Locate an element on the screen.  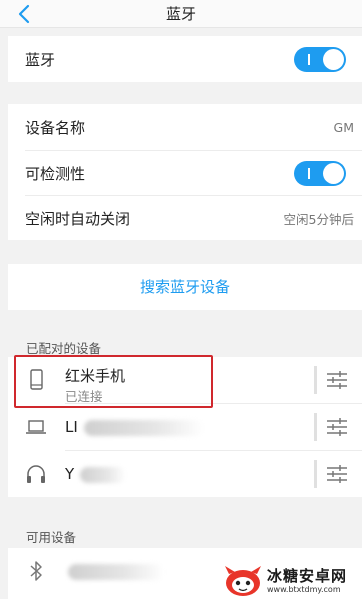
bluetooth-row: 蓝牙 is located at coordinates (185, 59).